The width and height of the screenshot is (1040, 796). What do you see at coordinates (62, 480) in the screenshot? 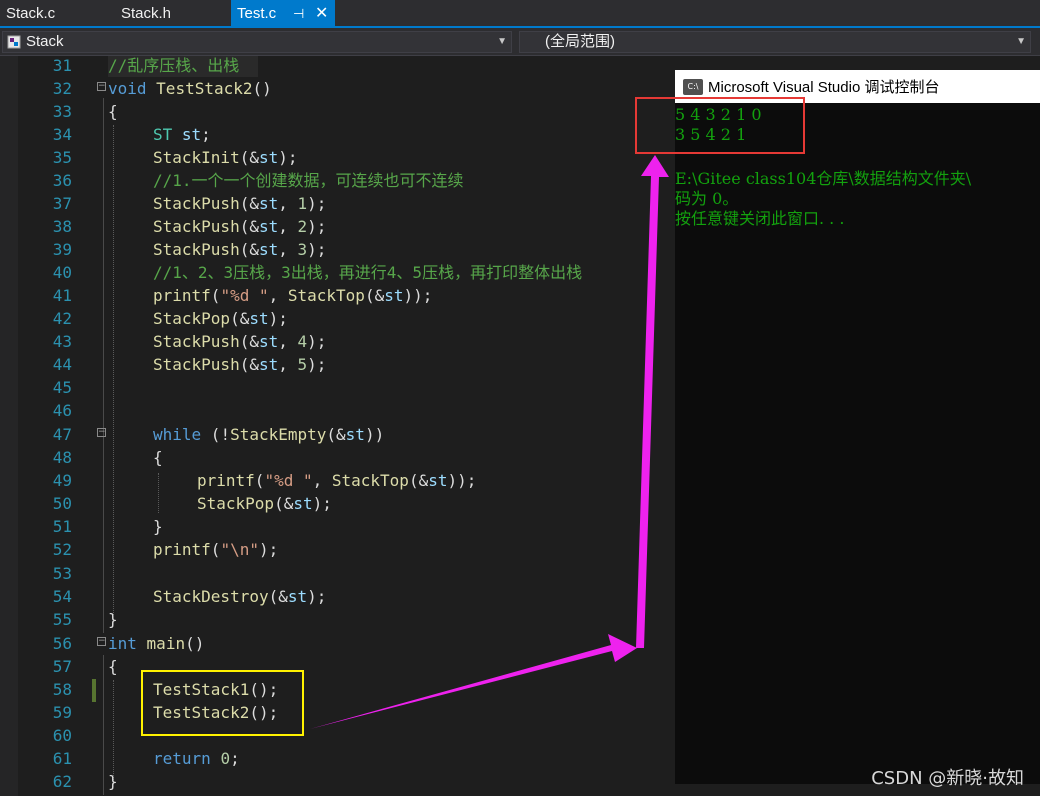
I see `line-number: 49` at bounding box center [62, 480].